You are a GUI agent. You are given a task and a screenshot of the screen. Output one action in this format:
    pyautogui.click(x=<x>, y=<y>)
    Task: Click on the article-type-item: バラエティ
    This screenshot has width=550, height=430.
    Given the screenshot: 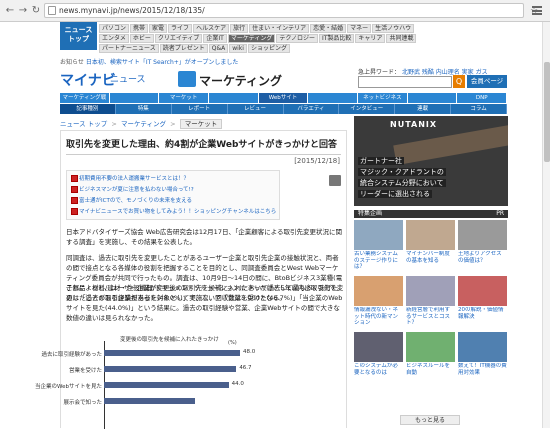 What is the action you would take?
    pyautogui.click(x=312, y=109)
    